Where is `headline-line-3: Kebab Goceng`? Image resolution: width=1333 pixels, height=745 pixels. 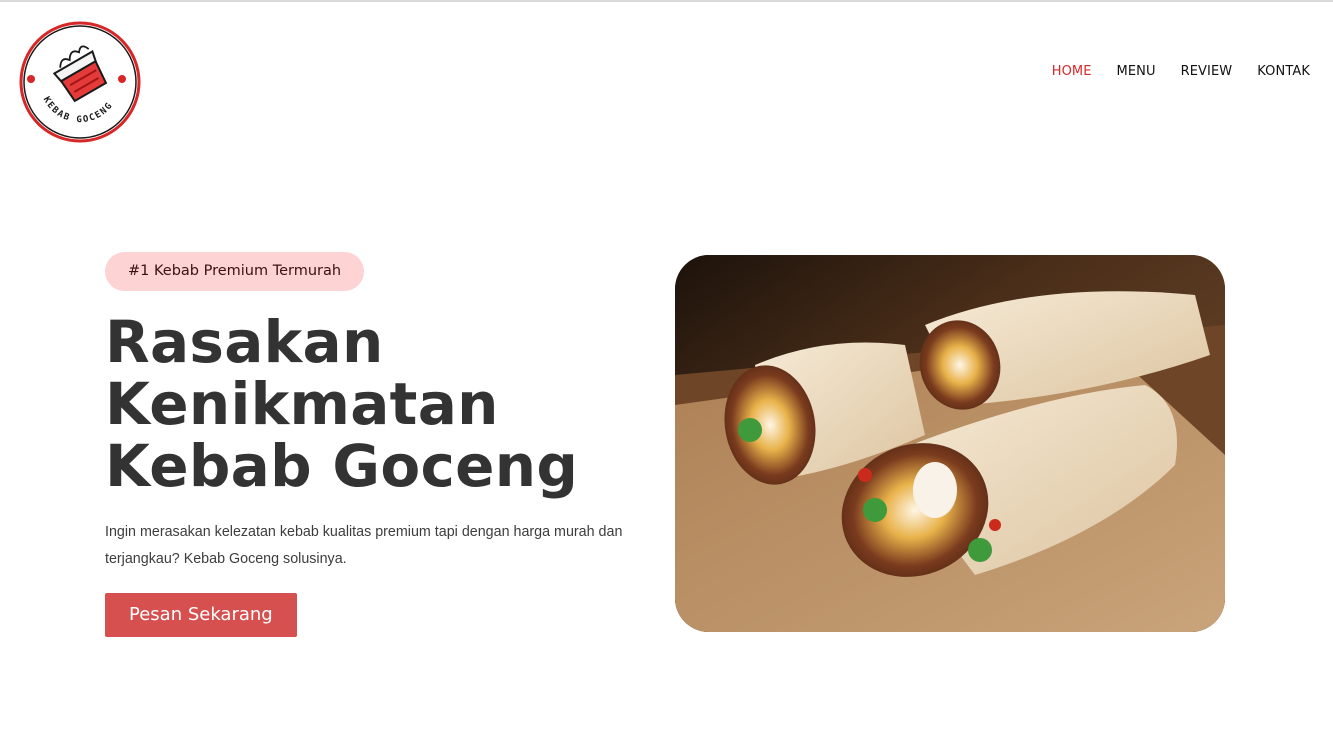 headline-line-3: Kebab Goceng is located at coordinates (342, 466).